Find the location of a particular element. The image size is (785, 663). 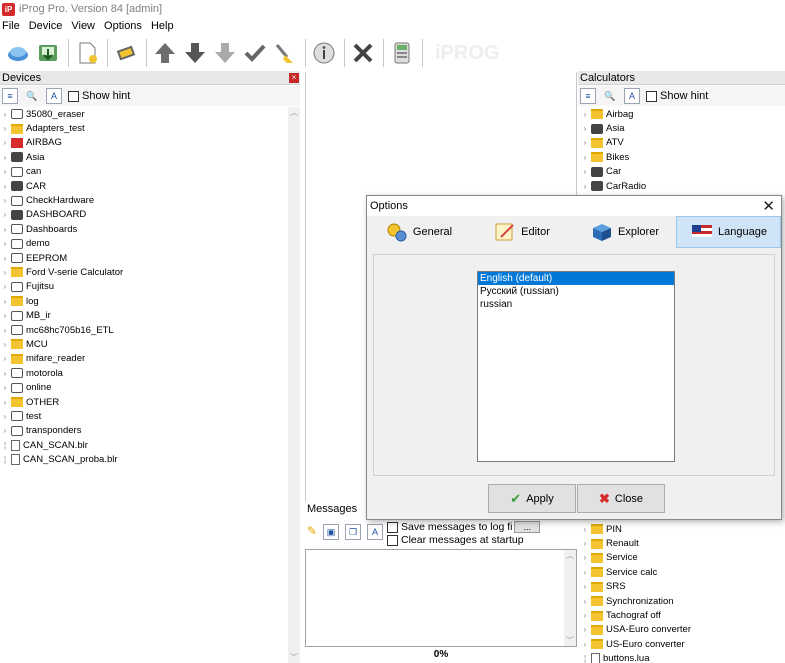

menu-file: File is located at coordinates (11, 26).